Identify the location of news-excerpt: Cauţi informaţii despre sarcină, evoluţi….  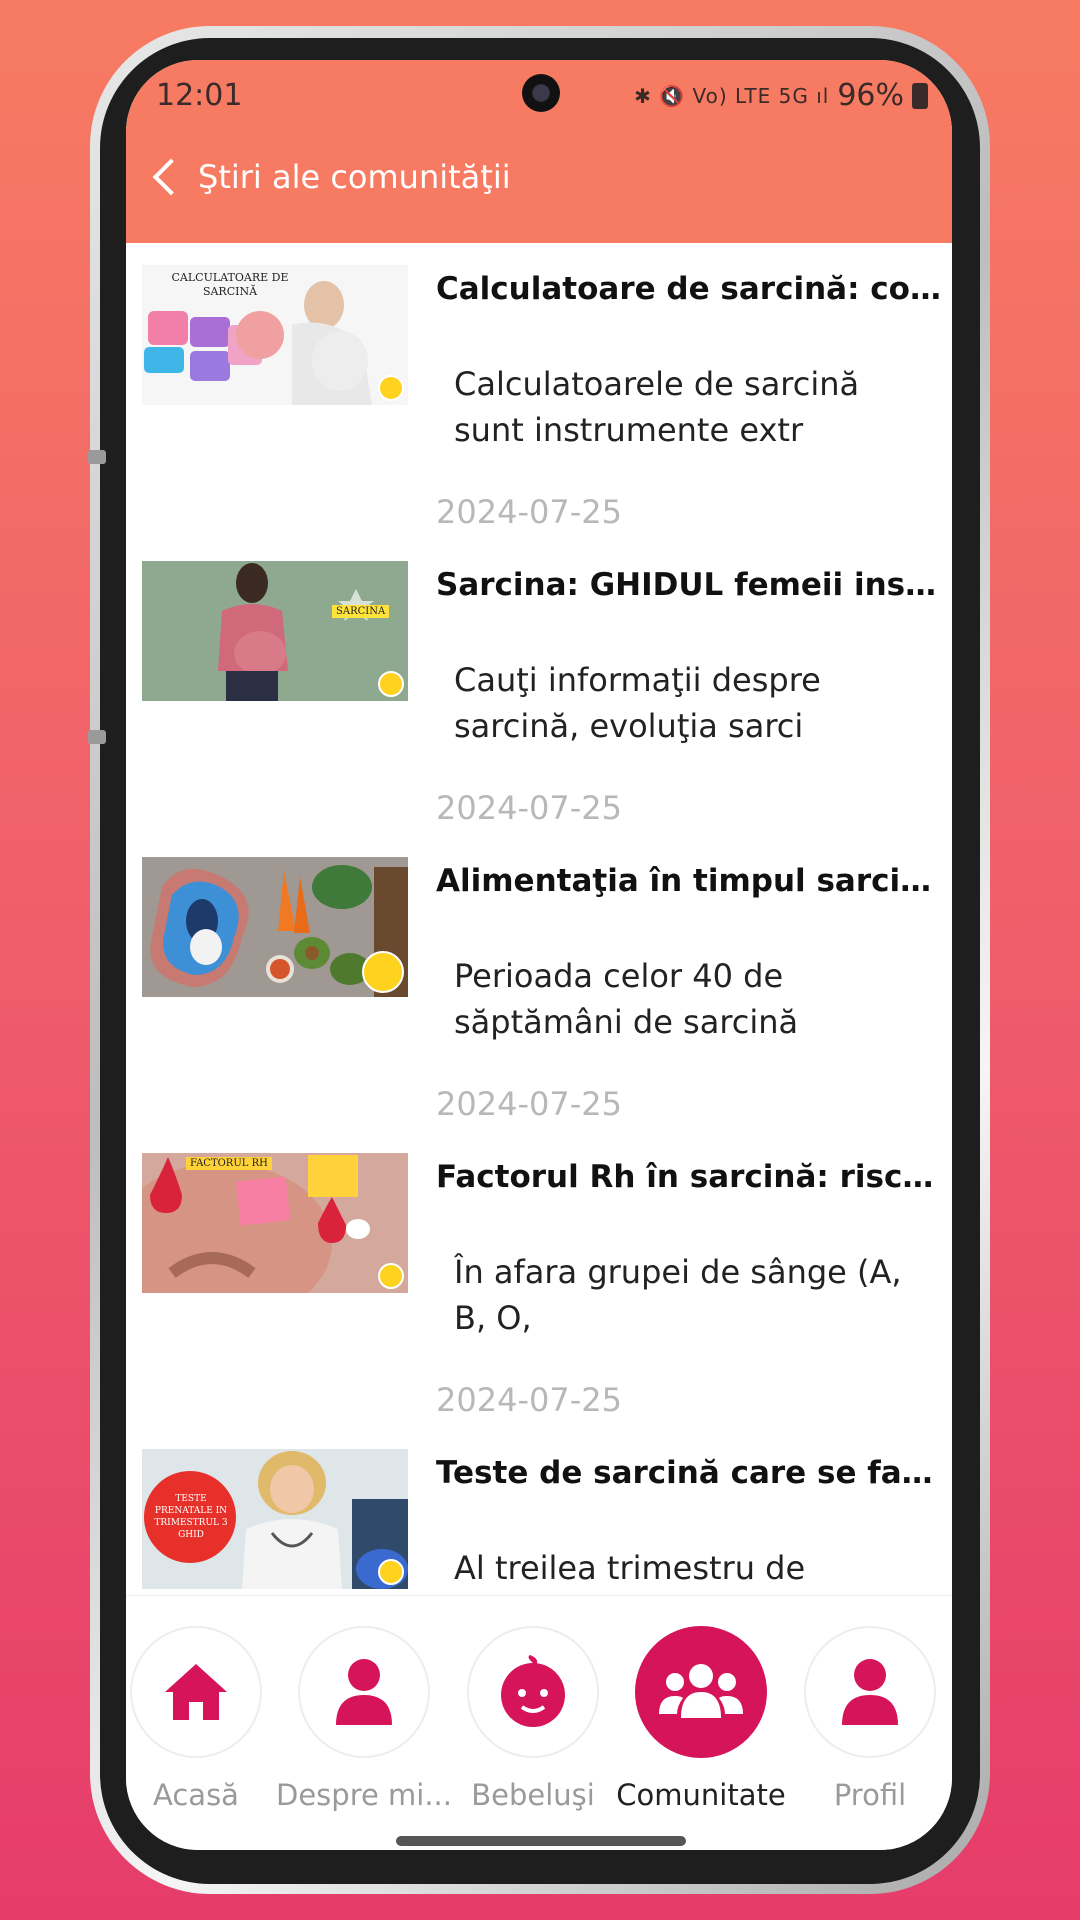
(637, 703).